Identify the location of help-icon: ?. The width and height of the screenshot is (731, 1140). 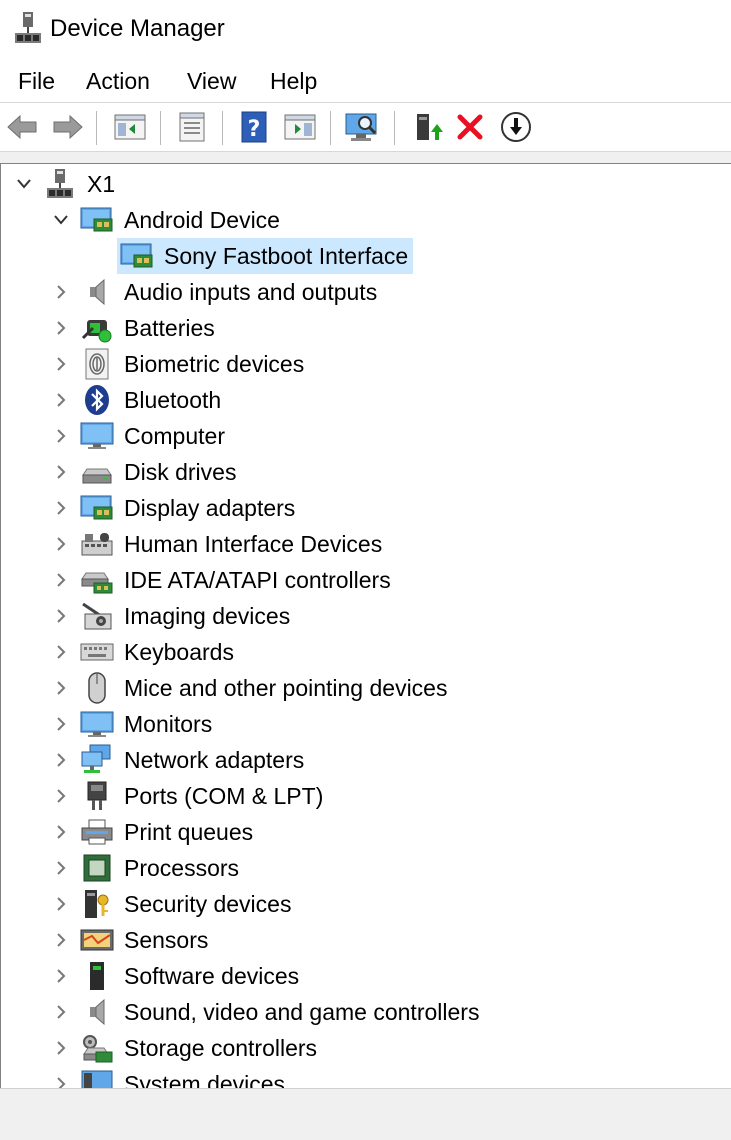
(254, 127).